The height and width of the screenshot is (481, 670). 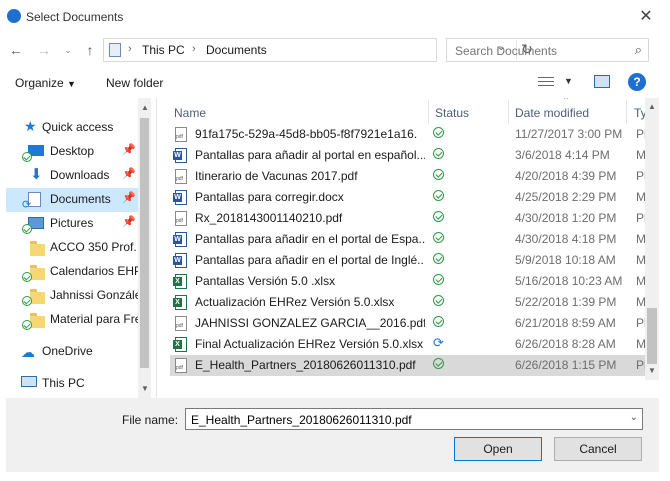 I want to click on back-arrow-icon: ←, so click(x=16, y=50).